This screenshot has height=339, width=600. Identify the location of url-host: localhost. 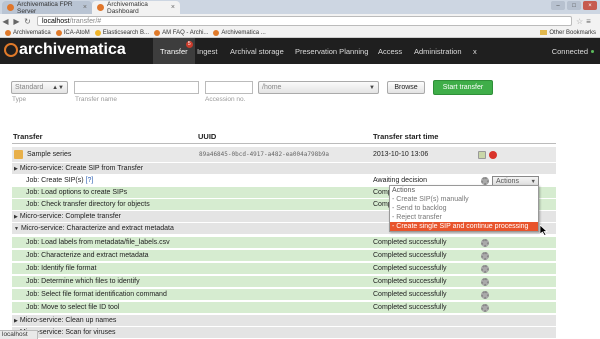
(56, 21).